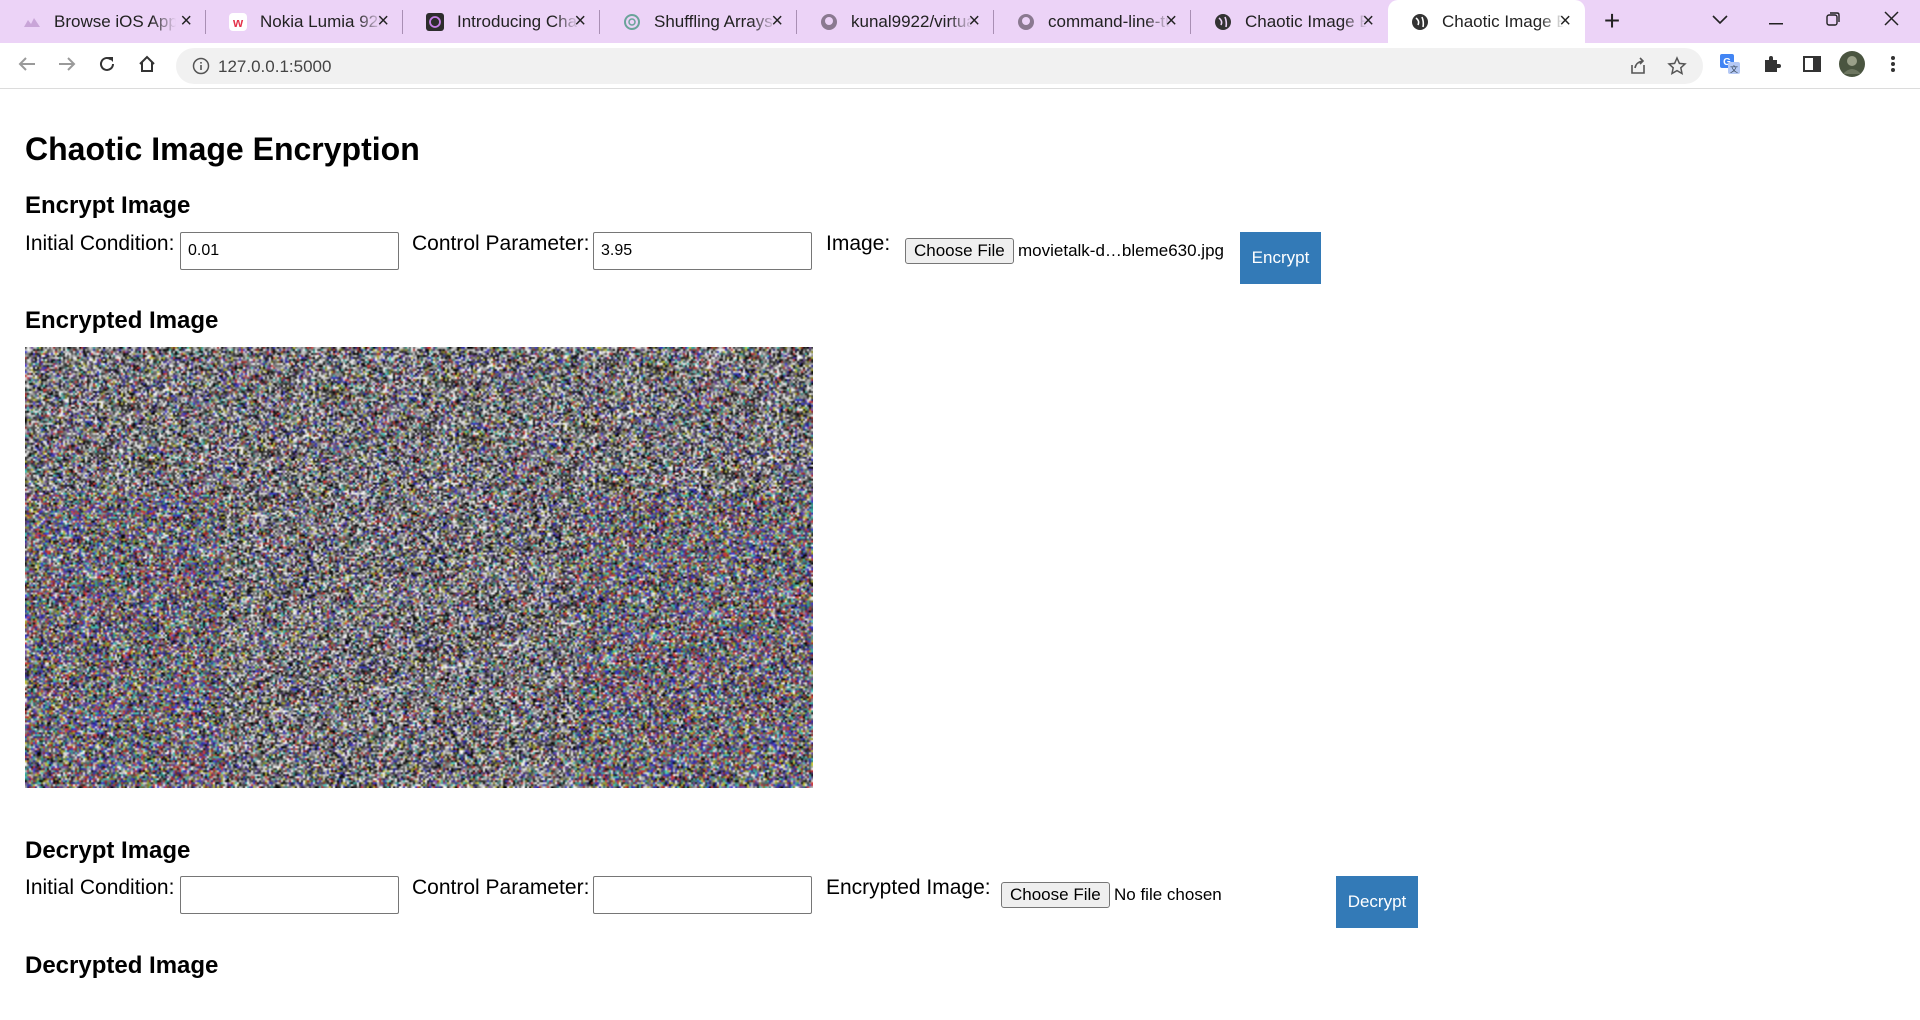 The height and width of the screenshot is (1020, 1920). I want to click on decrypt-button: Decrypt, so click(1377, 902).